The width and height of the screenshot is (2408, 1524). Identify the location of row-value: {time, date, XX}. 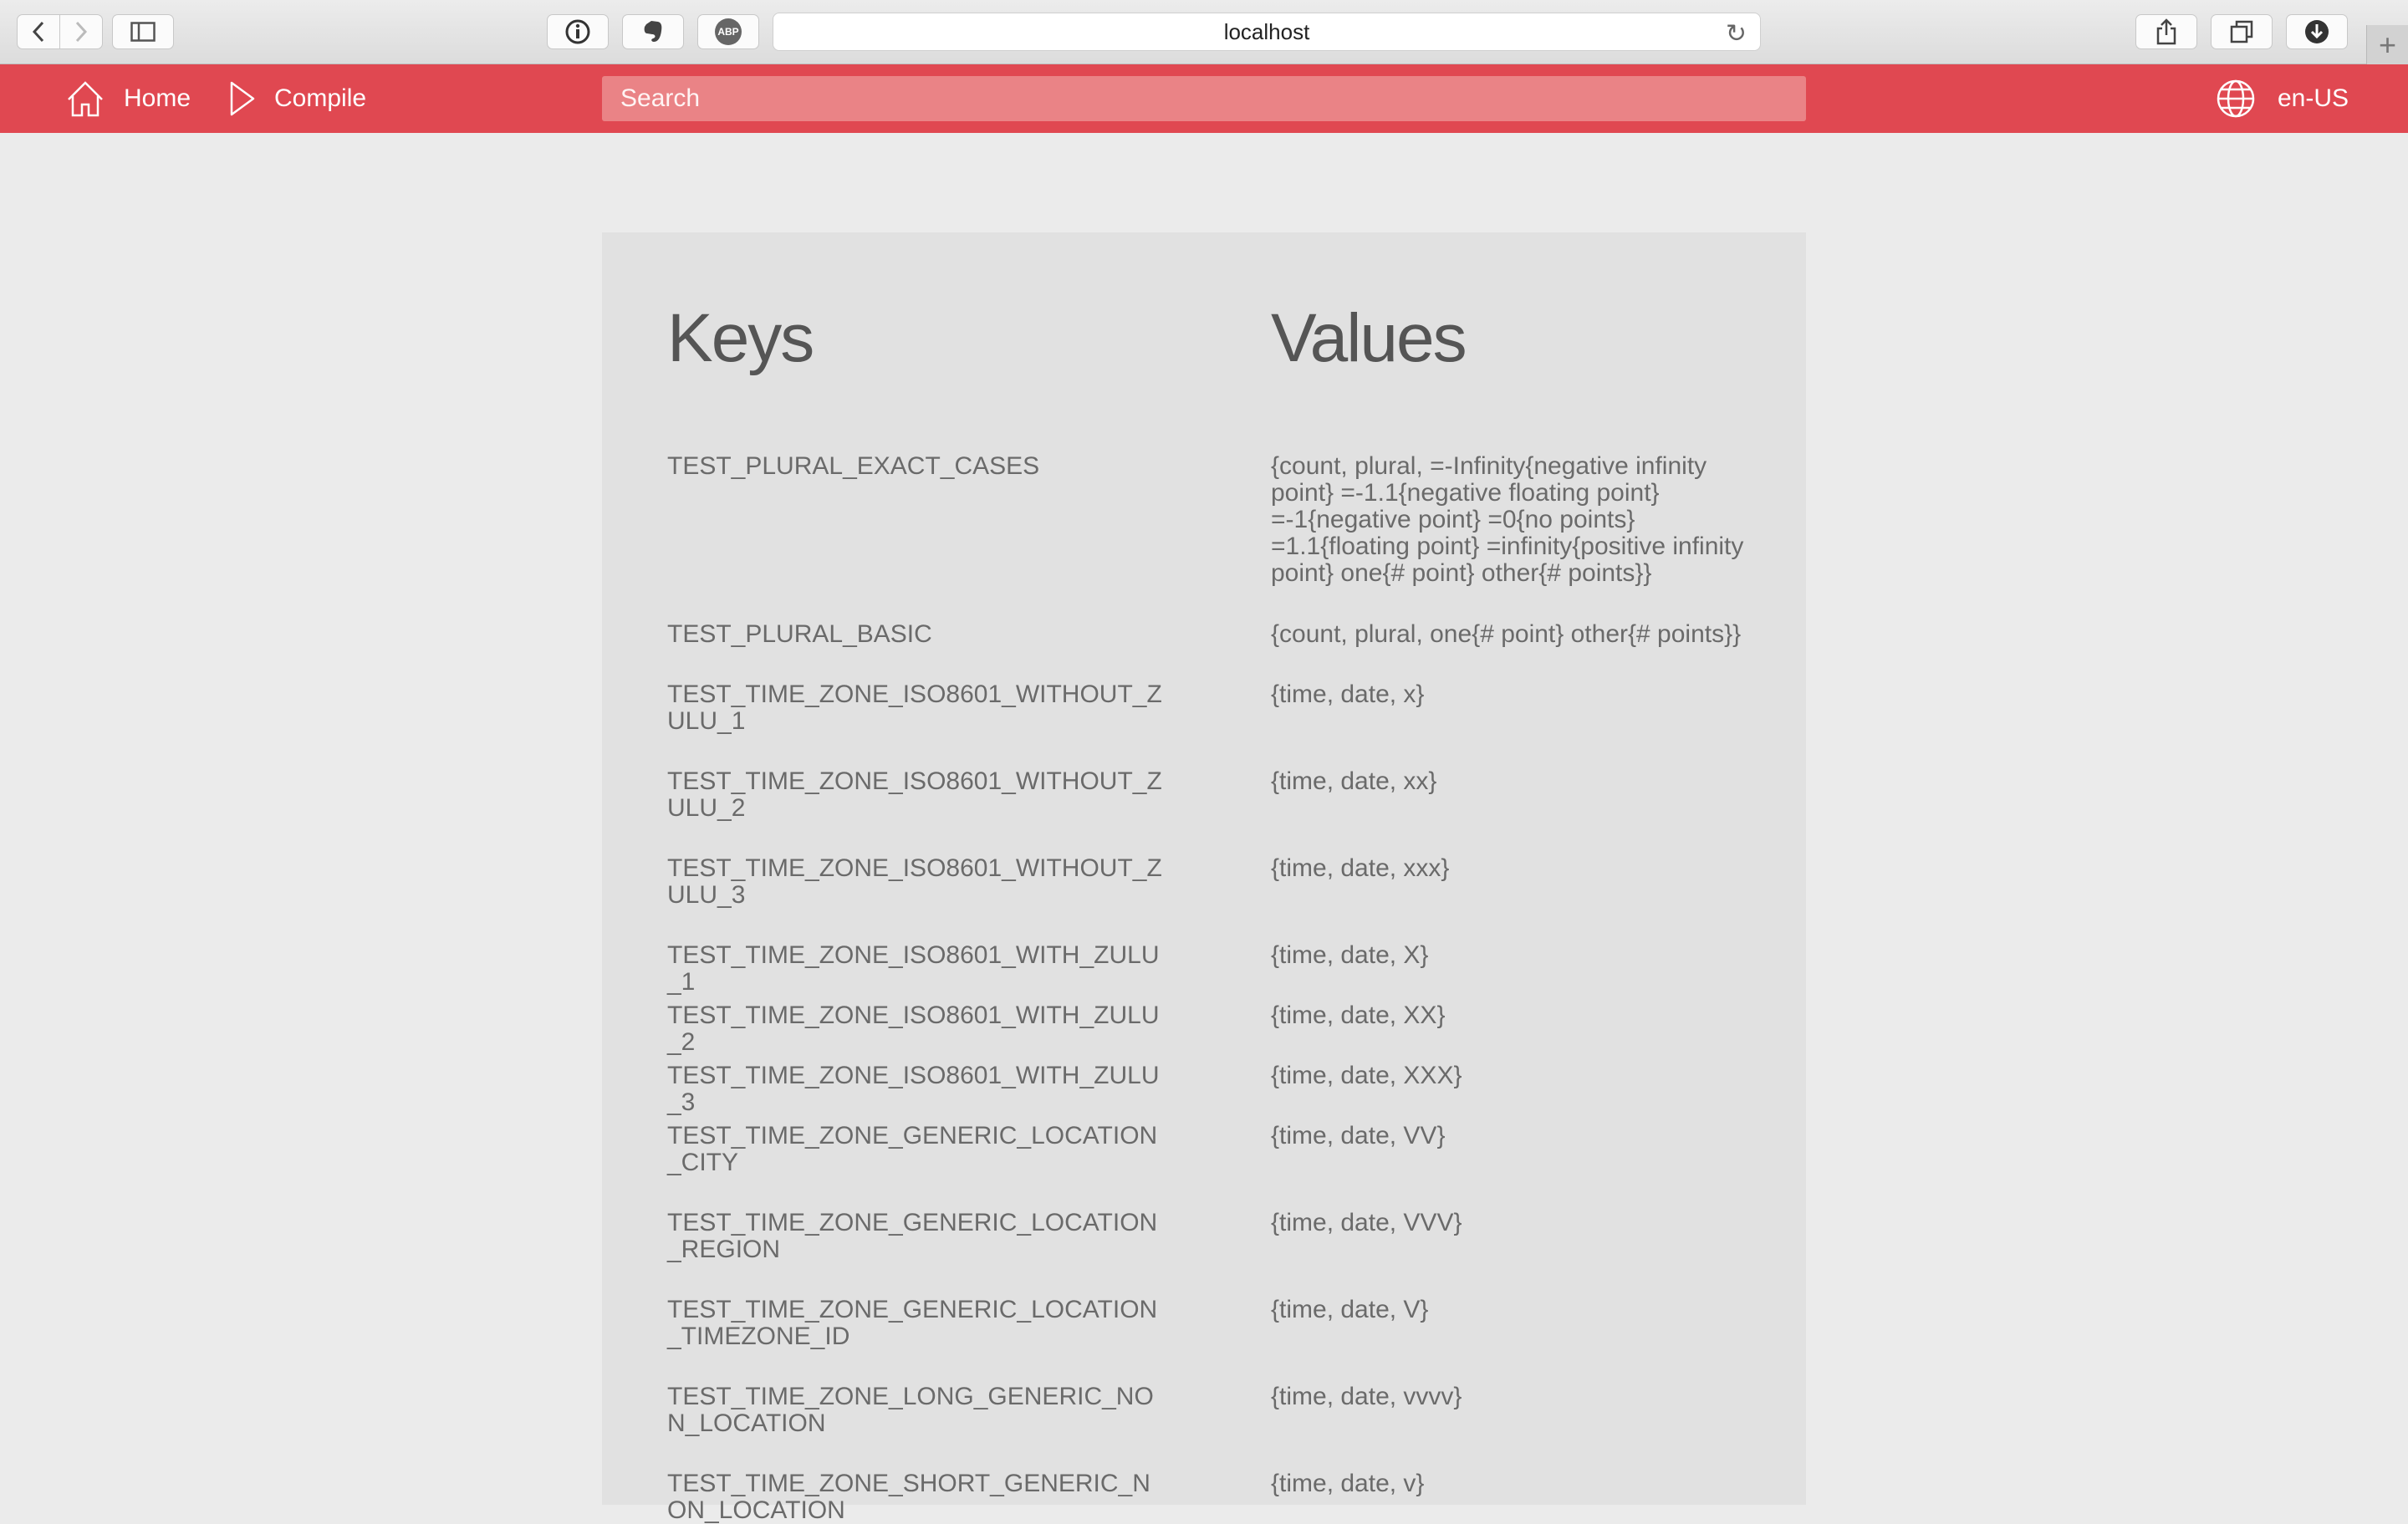
(1358, 1015).